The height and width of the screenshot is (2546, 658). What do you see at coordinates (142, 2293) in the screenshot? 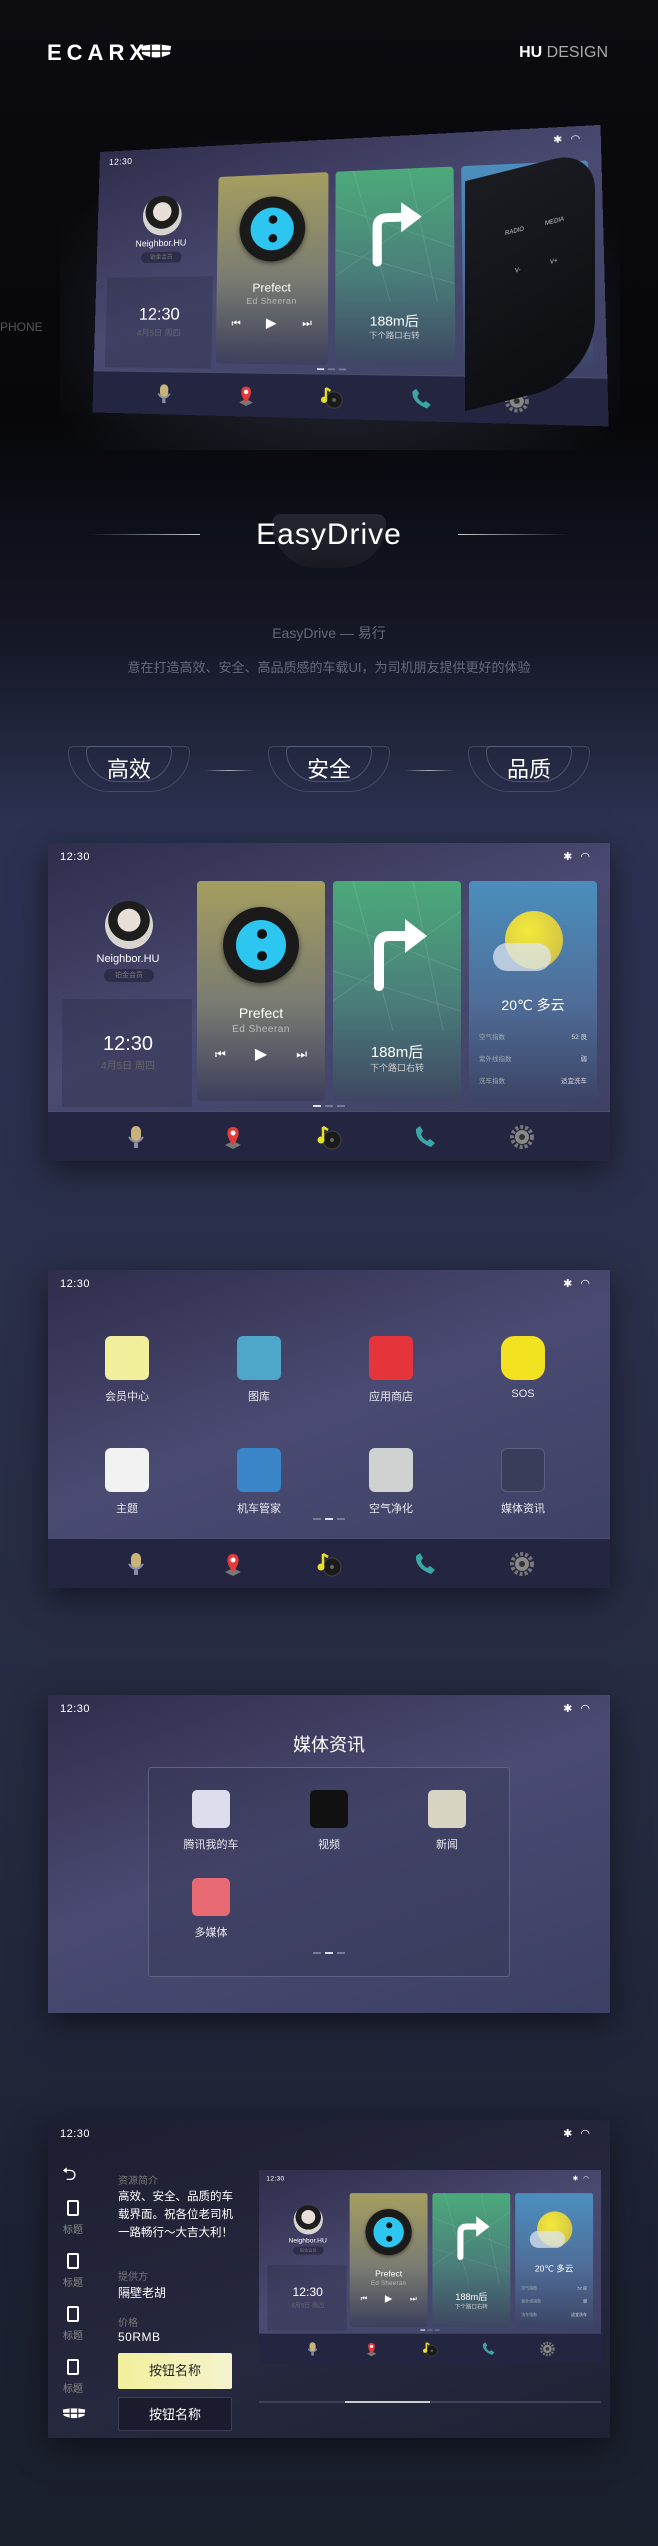
I see `provider-value: 隔壁老胡` at bounding box center [142, 2293].